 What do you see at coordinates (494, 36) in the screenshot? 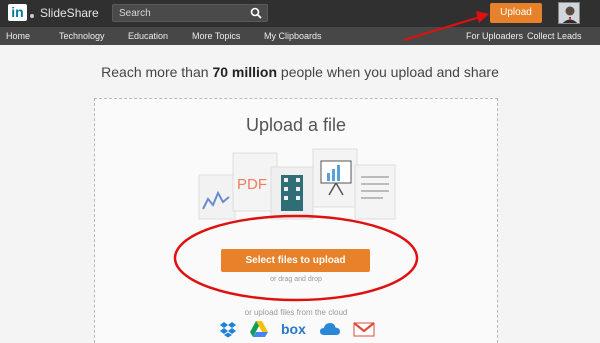
I see `nav-for-uploaders: For Uploaders` at bounding box center [494, 36].